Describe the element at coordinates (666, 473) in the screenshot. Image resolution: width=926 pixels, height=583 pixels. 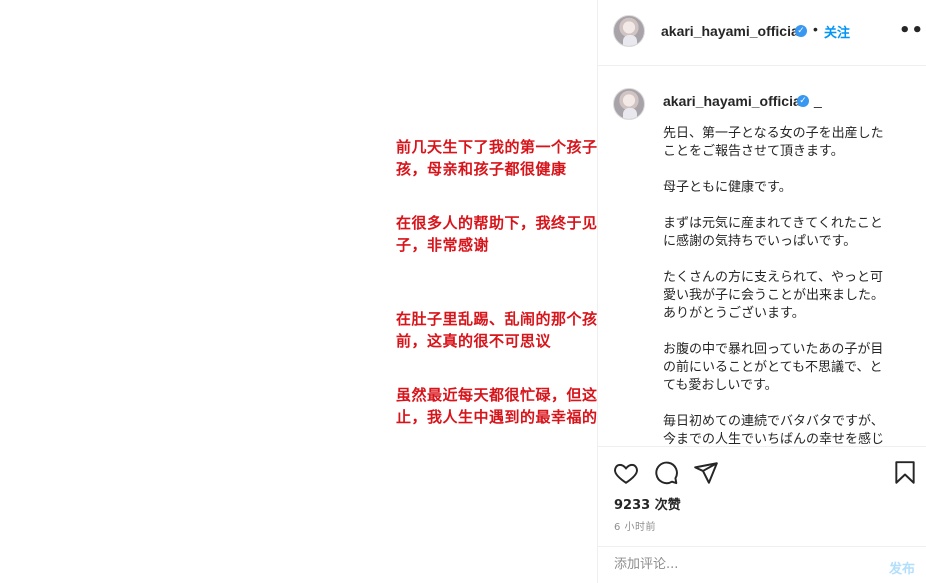
I see `comment-icon` at that location.